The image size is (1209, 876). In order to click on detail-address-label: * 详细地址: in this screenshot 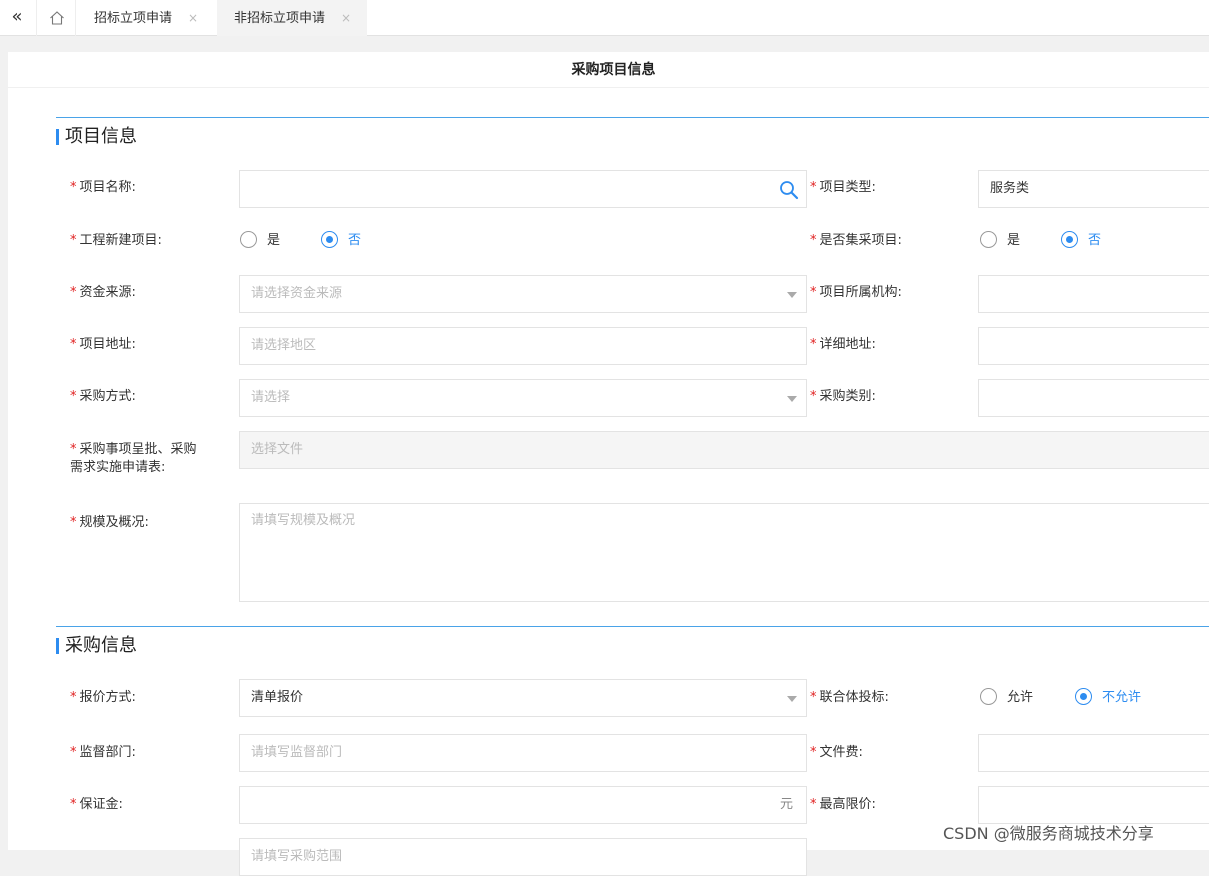, I will do `click(843, 344)`.